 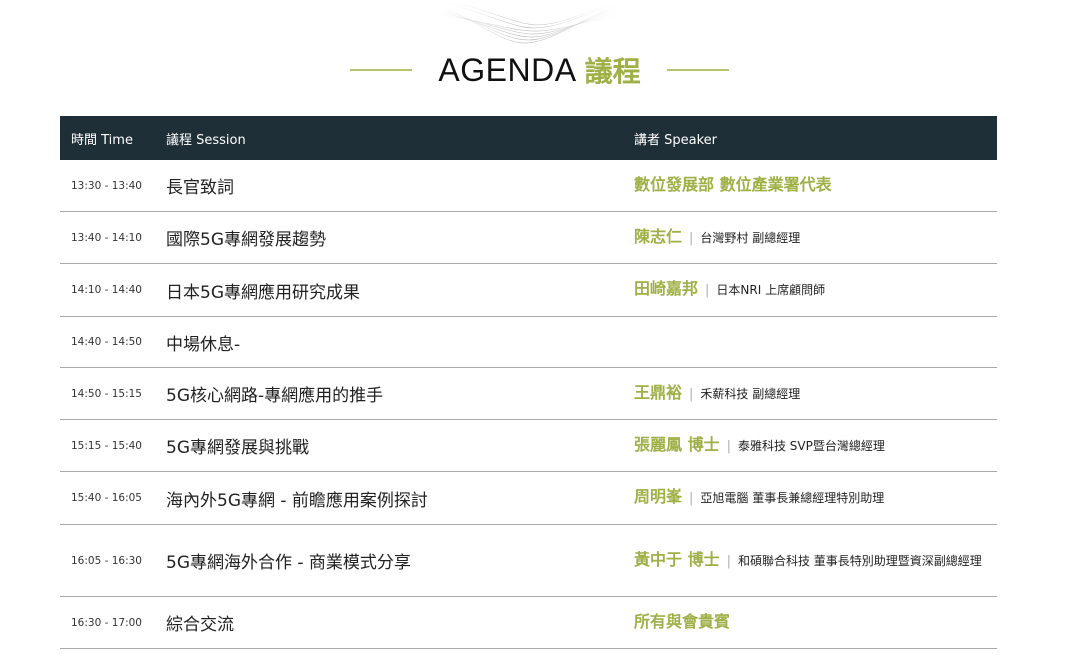 I want to click on row-time: 16:05 - 16:30, so click(x=106, y=560).